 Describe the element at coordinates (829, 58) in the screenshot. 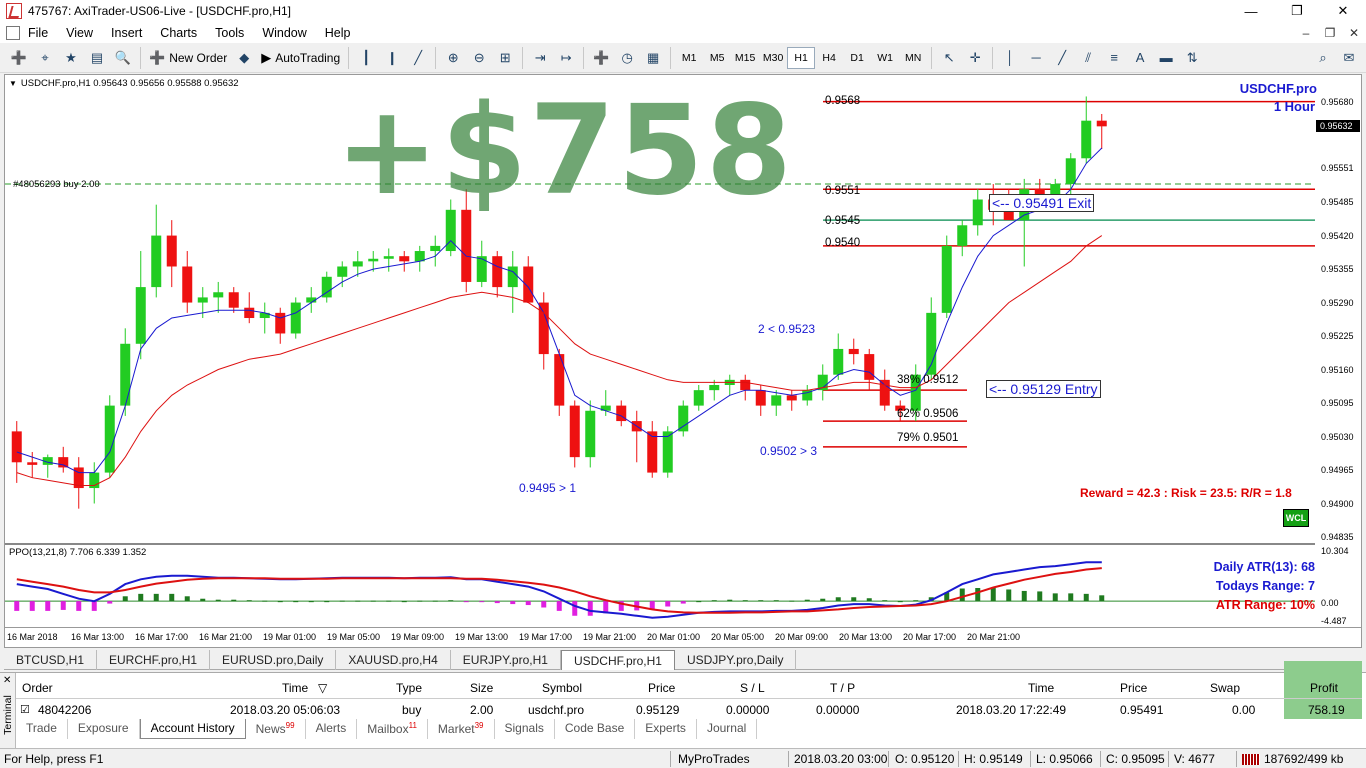

I see `timeframe-h4: H4` at that location.